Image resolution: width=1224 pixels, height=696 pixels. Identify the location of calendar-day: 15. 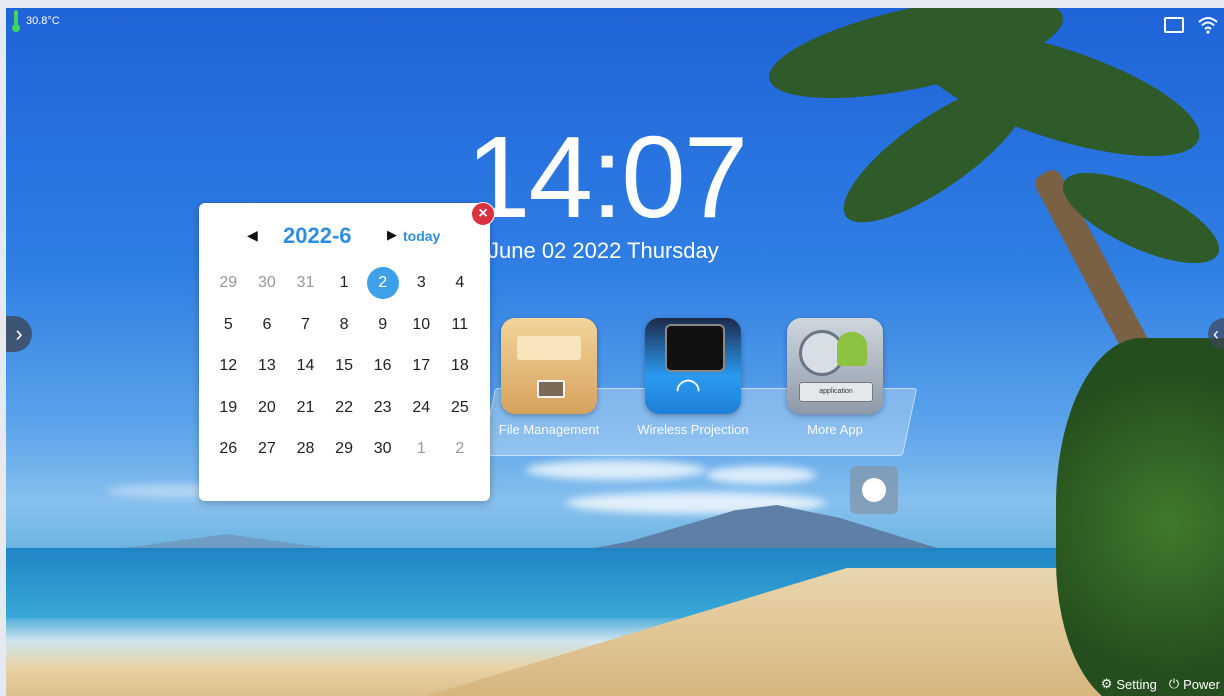
(344, 366).